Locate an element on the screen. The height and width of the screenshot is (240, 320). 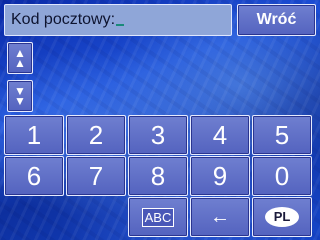
key-2: 2 is located at coordinates (96, 135).